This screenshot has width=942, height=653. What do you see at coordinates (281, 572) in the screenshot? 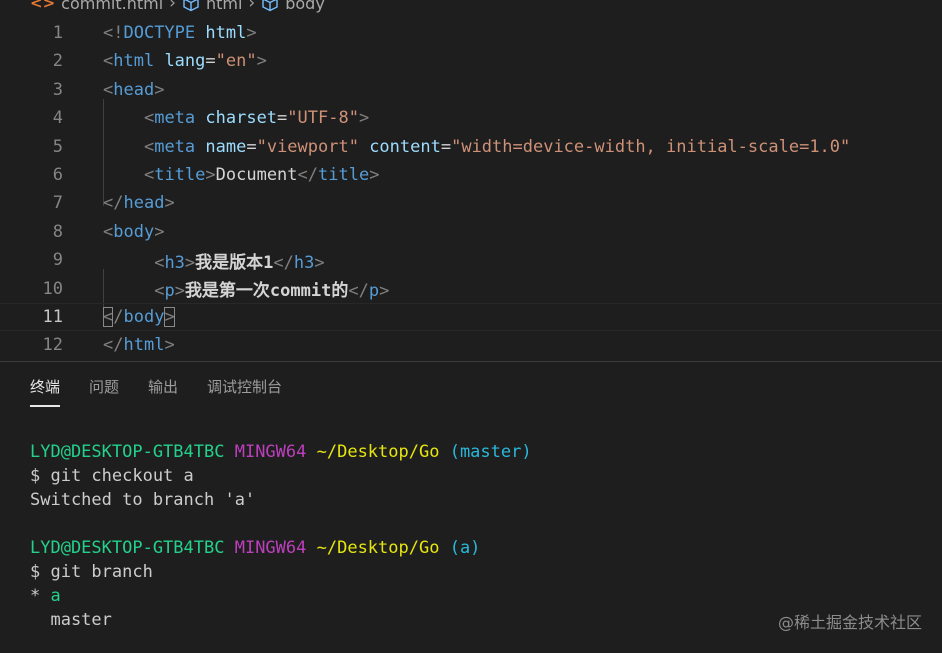
I see `terminal-line: $ git branch` at bounding box center [281, 572].